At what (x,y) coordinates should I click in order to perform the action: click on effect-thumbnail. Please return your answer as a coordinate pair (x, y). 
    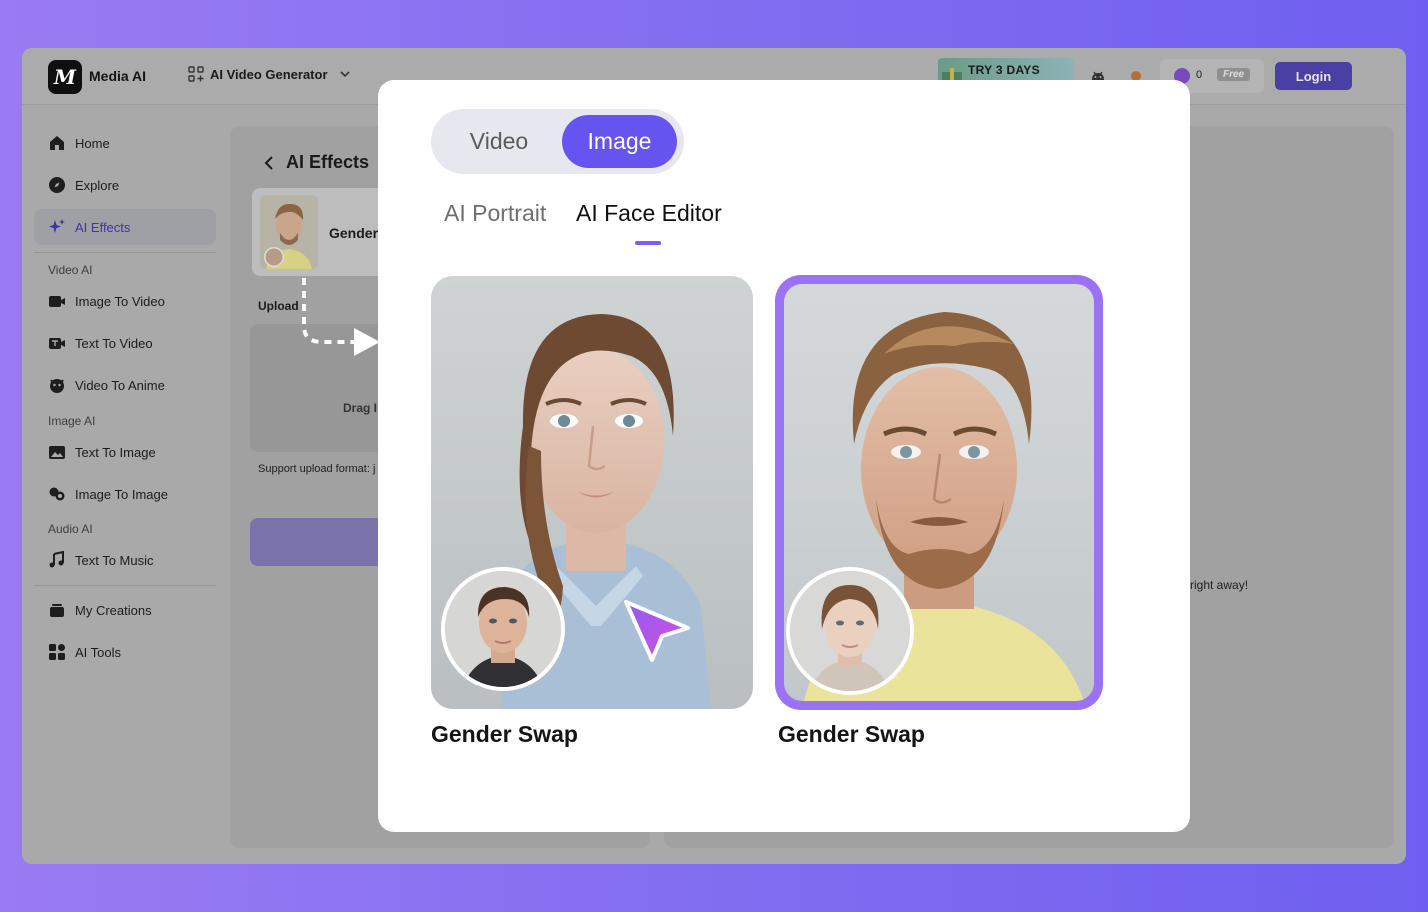
    Looking at the image, I should click on (289, 232).